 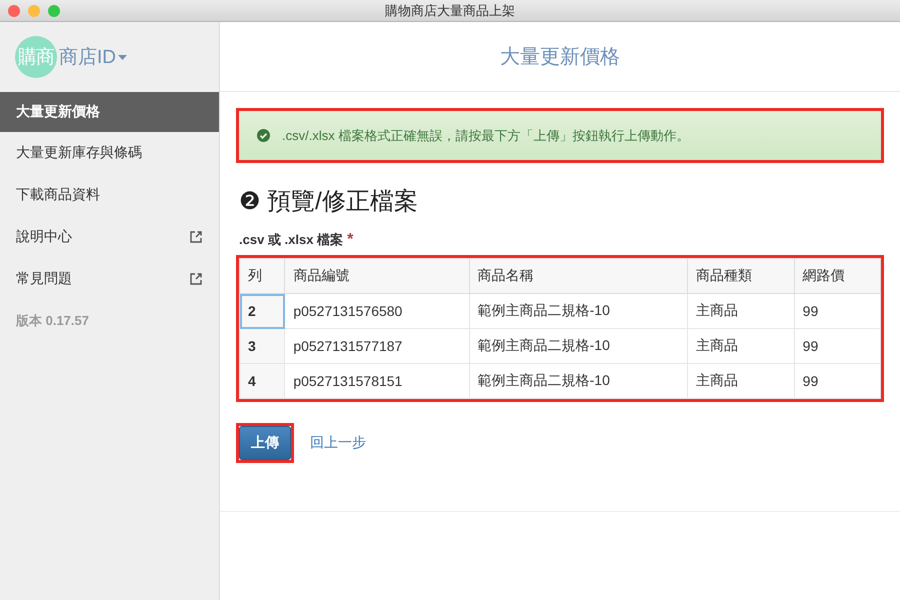 I want to click on column-header: 商品編號, so click(x=377, y=276).